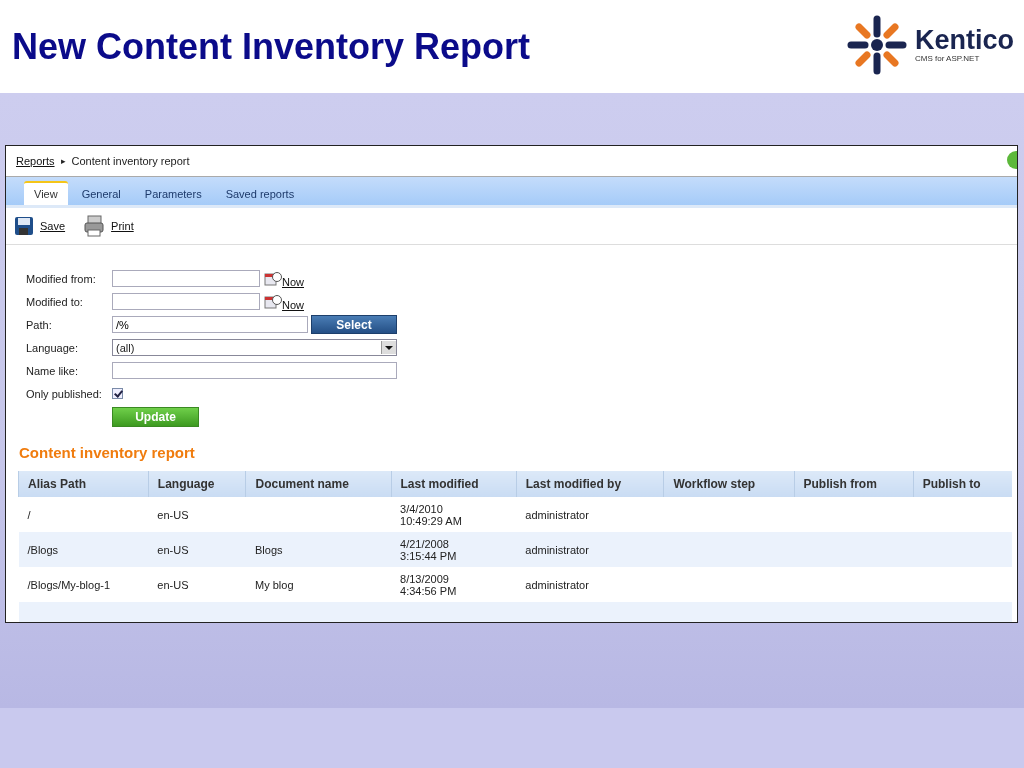 This screenshot has height=768, width=1024. I want to click on path-field: /%, so click(210, 324).